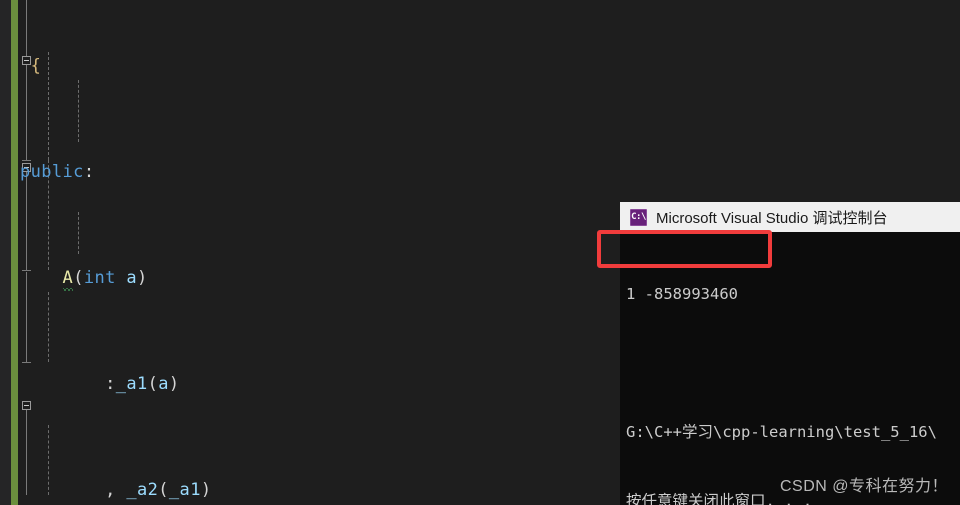 This screenshot has height=505, width=960. What do you see at coordinates (153, 384) in the screenshot?
I see `token-paren-open-init1: (` at bounding box center [153, 384].